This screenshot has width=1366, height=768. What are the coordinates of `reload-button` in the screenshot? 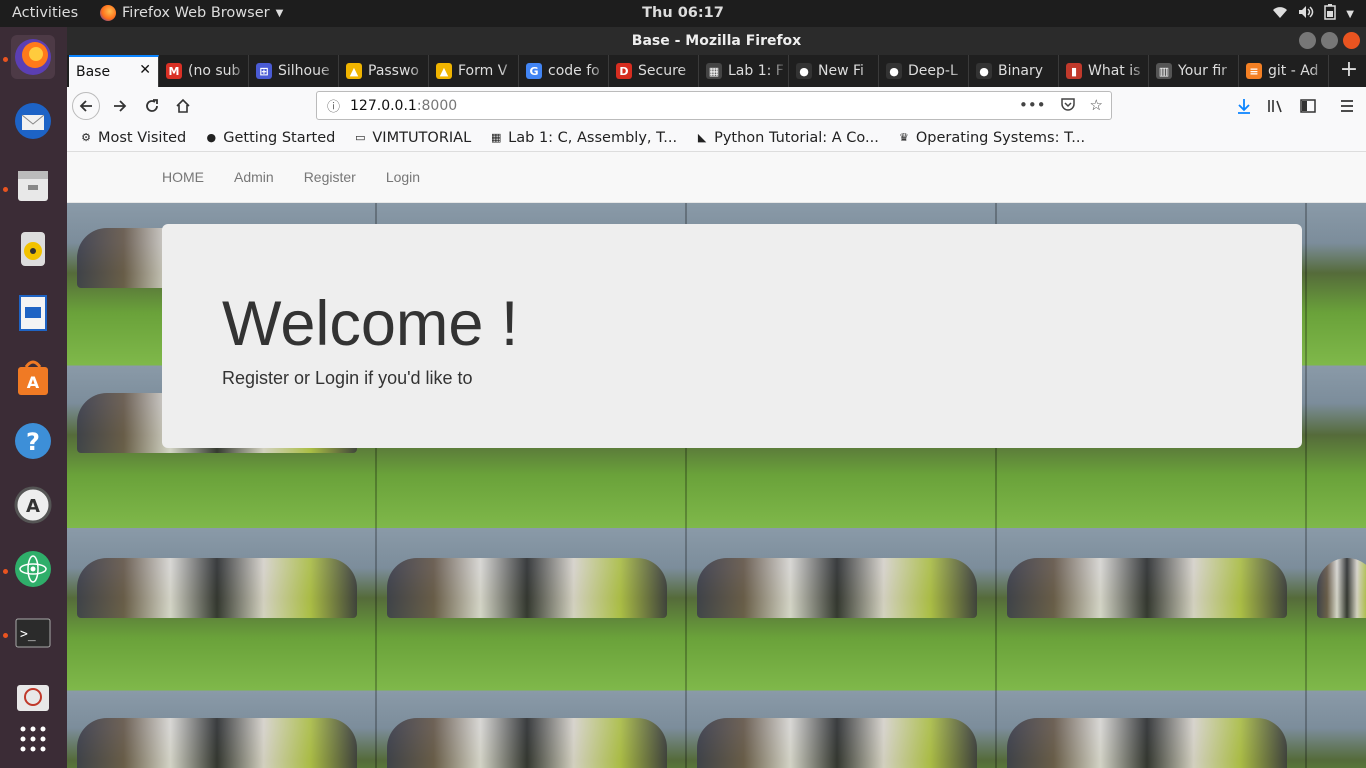 It's located at (152, 106).